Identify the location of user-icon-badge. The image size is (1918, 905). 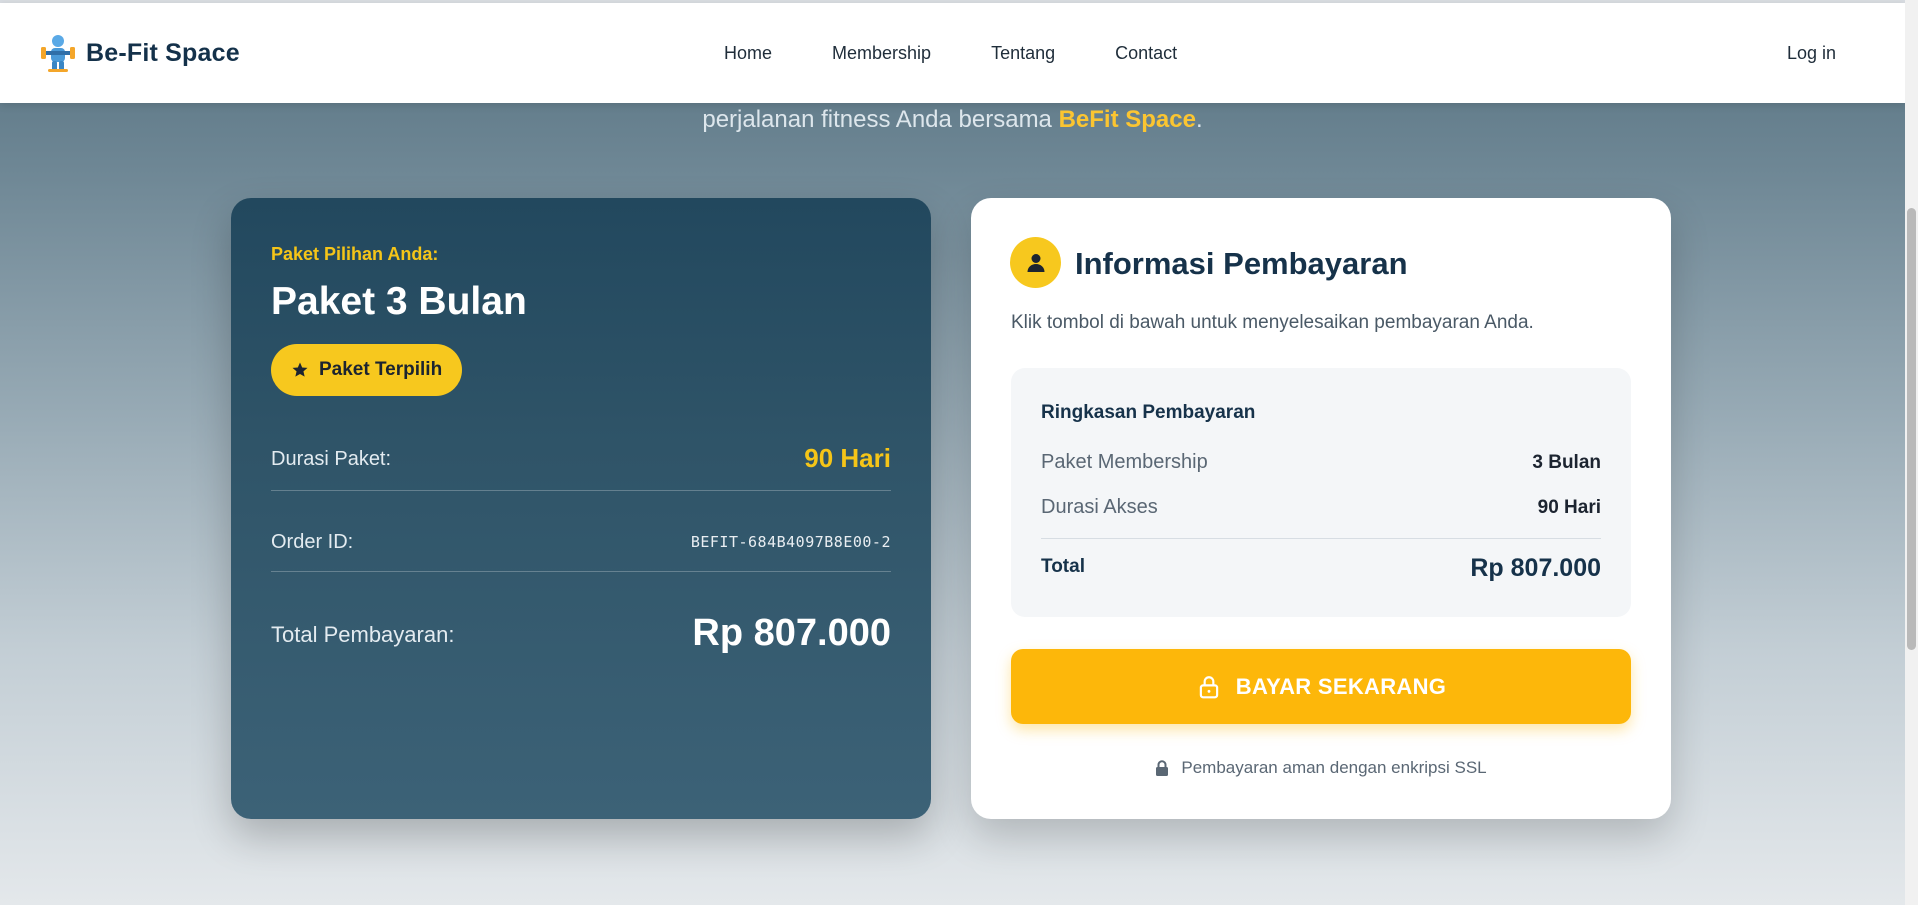
(1035, 262).